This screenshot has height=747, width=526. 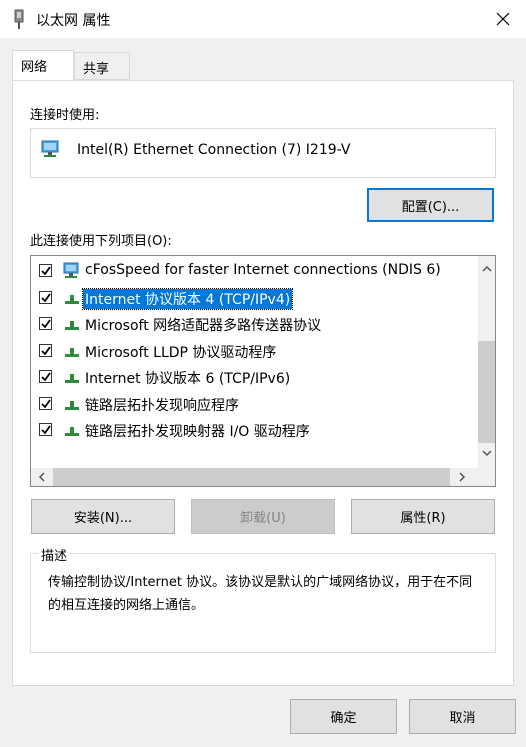 I want to click on item-label: Microsoft LLDP 协议驱动程序, so click(x=181, y=352).